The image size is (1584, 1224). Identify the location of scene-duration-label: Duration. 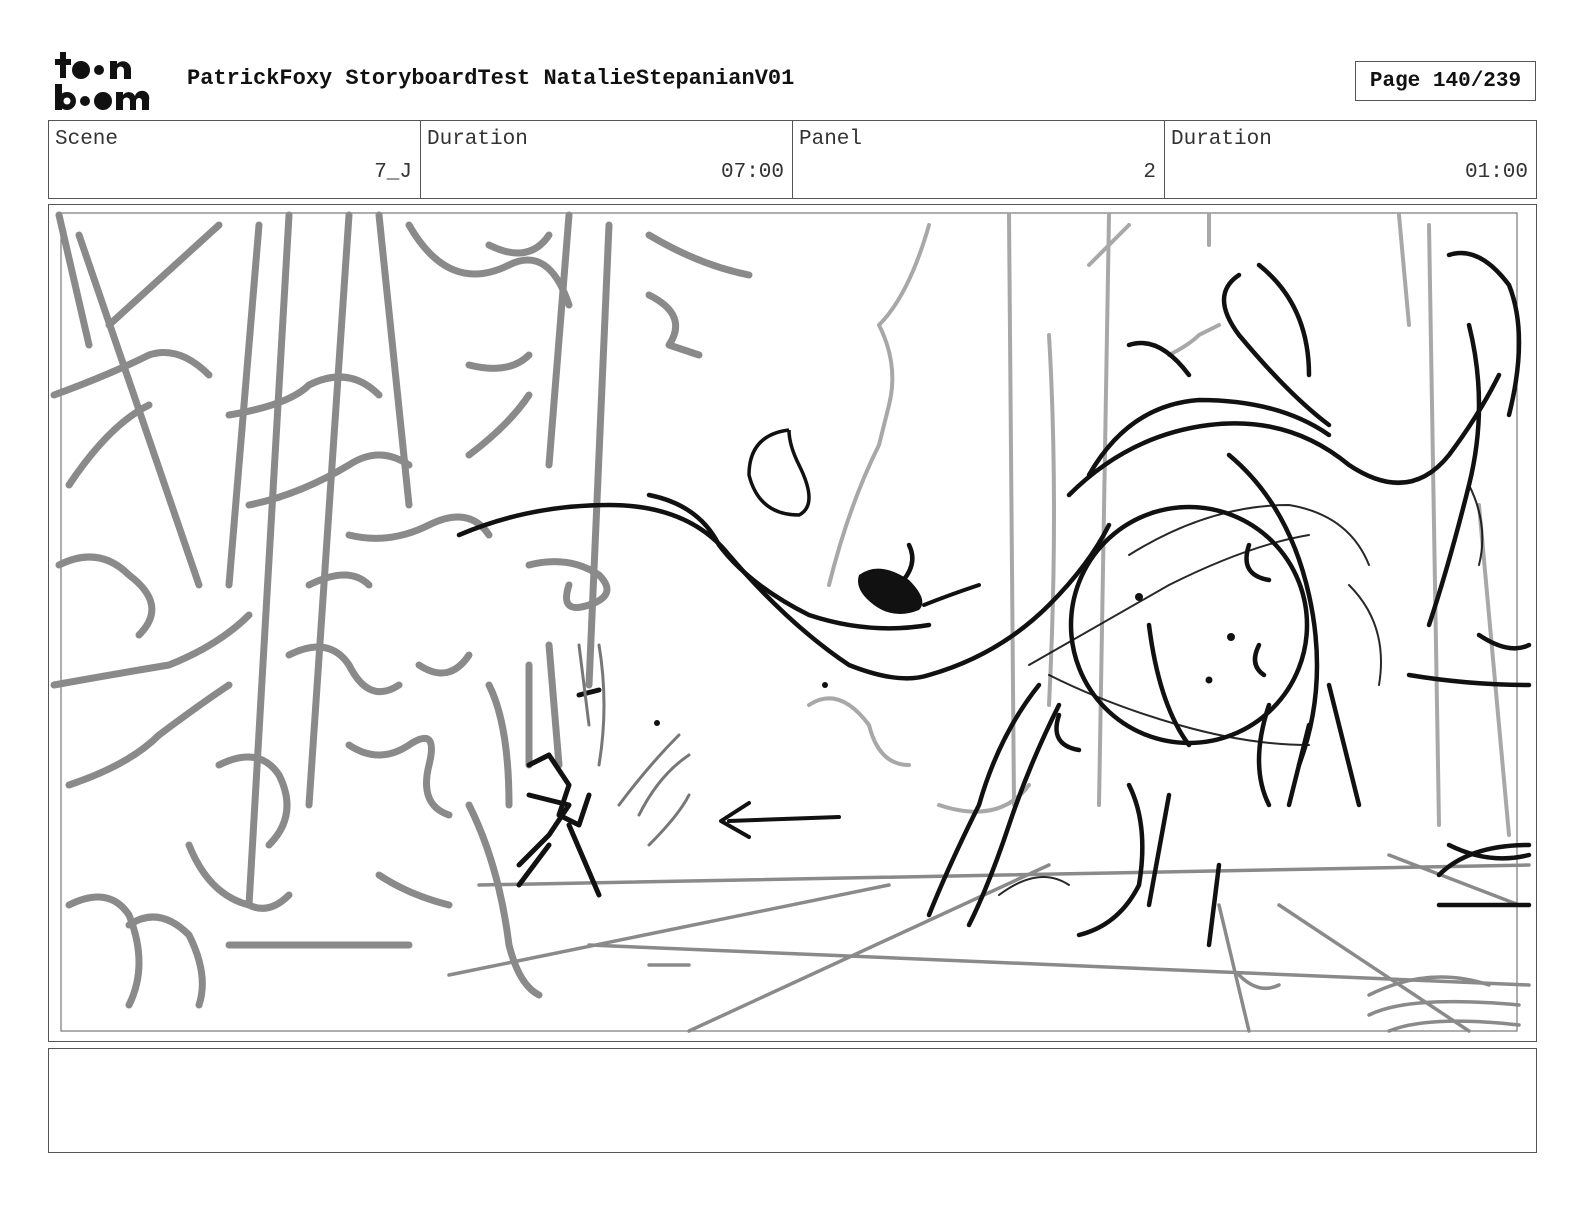
(477, 139).